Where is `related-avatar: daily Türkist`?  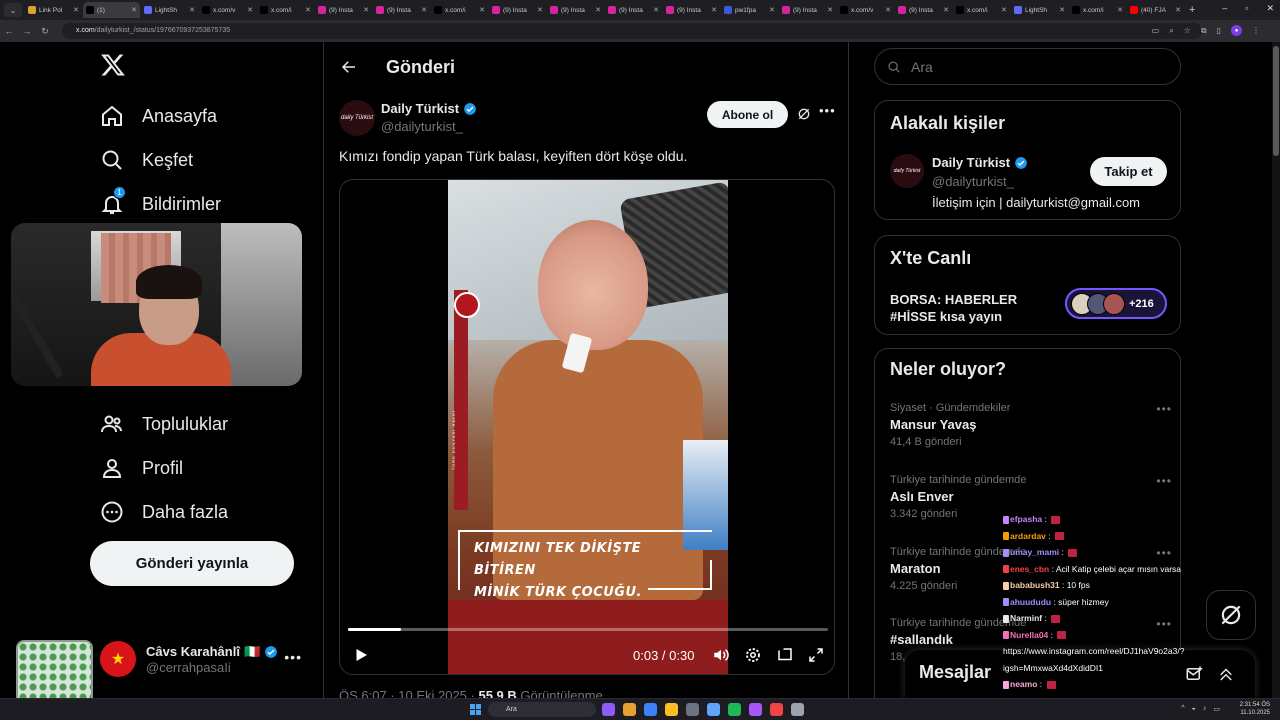 related-avatar: daily Türkist is located at coordinates (907, 171).